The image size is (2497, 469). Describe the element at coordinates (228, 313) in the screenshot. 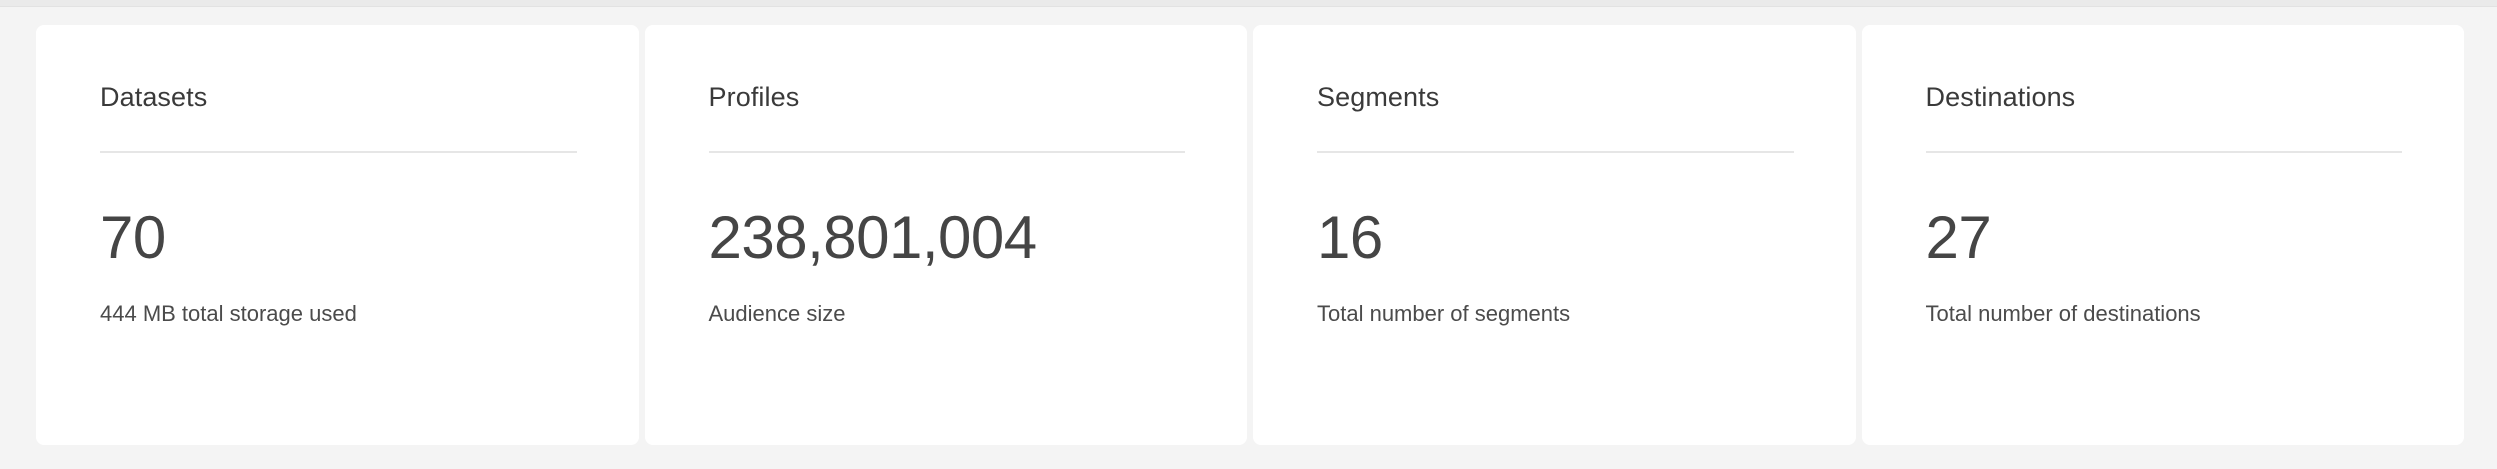

I see `card-caption: 444 MB total storage used` at that location.